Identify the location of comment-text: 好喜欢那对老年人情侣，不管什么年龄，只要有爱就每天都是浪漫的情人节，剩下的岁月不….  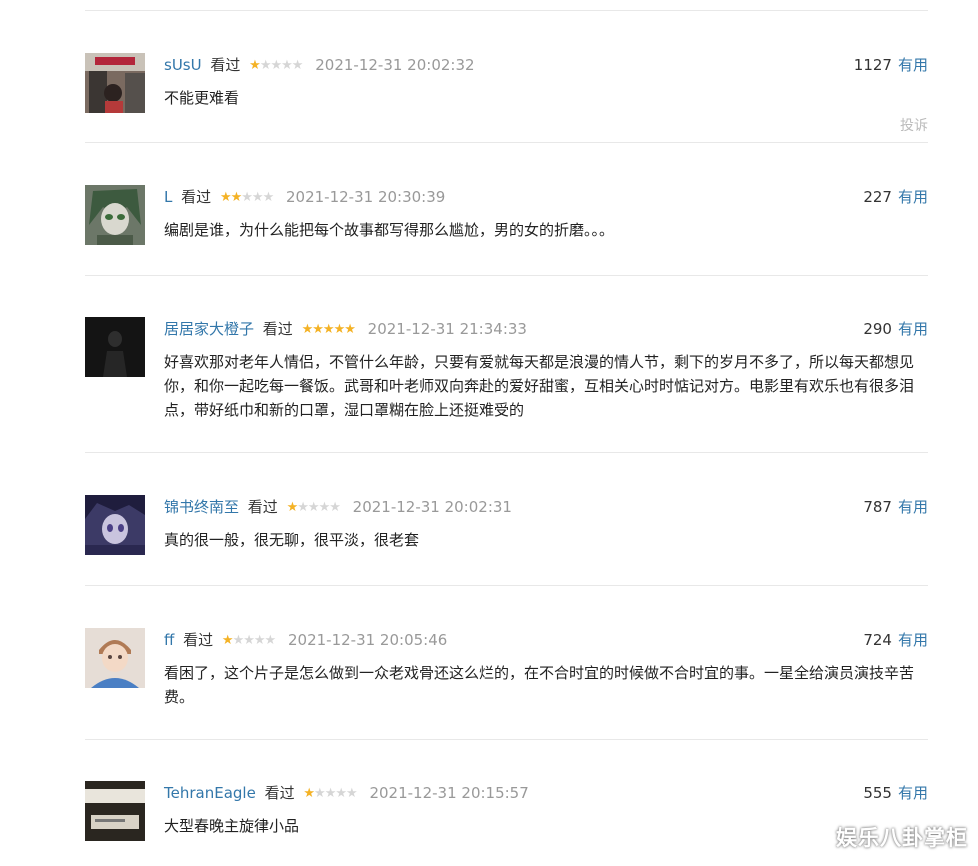
(539, 386).